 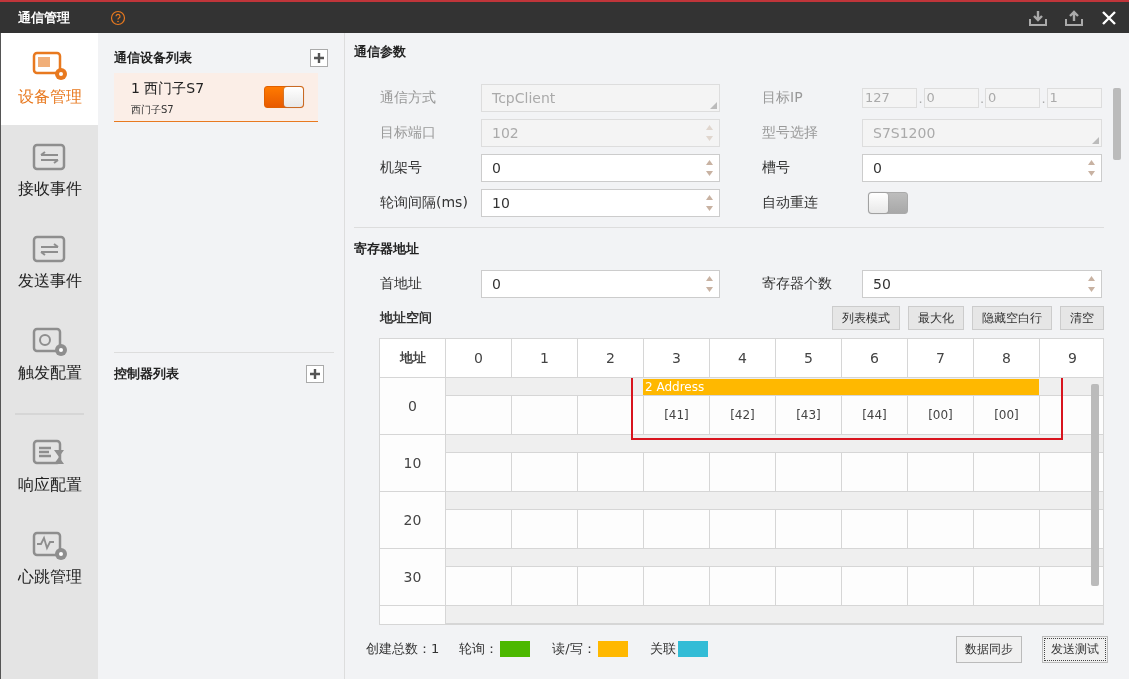 I want to click on column-header: 6, so click(x=874, y=358).